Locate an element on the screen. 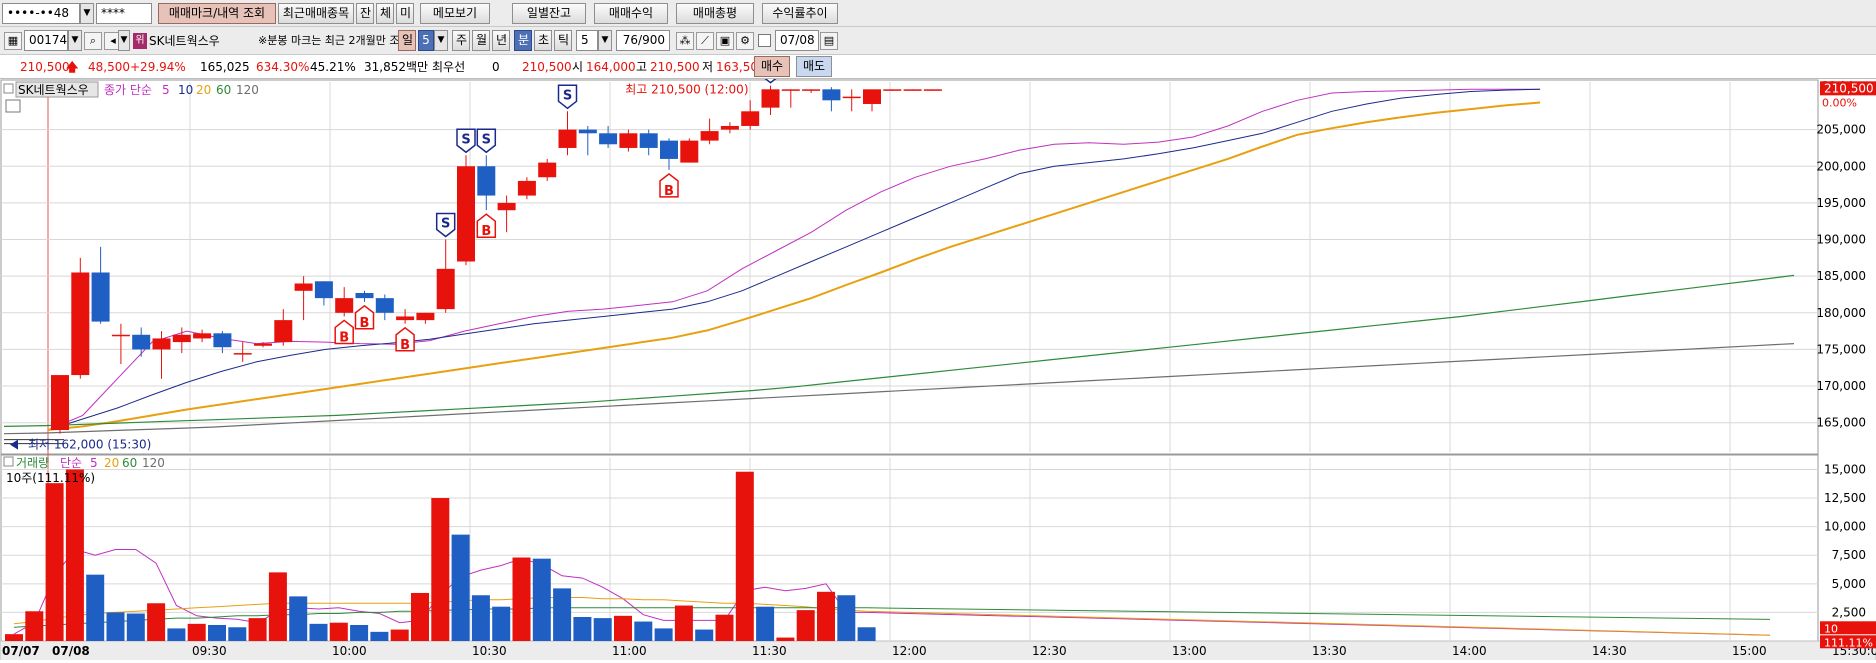 The width and height of the screenshot is (1876, 663). recent-trades-button: 최근매매종목 is located at coordinates (316, 13).